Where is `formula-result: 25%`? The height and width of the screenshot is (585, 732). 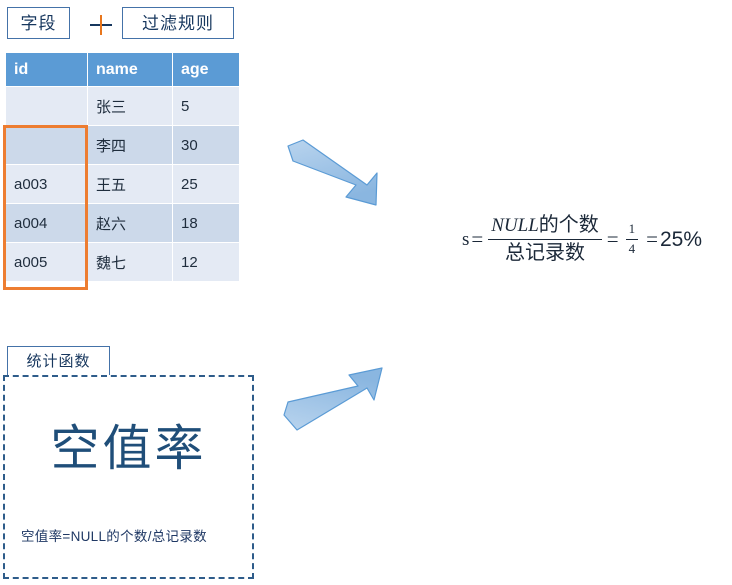
formula-result: 25% is located at coordinates (680, 239).